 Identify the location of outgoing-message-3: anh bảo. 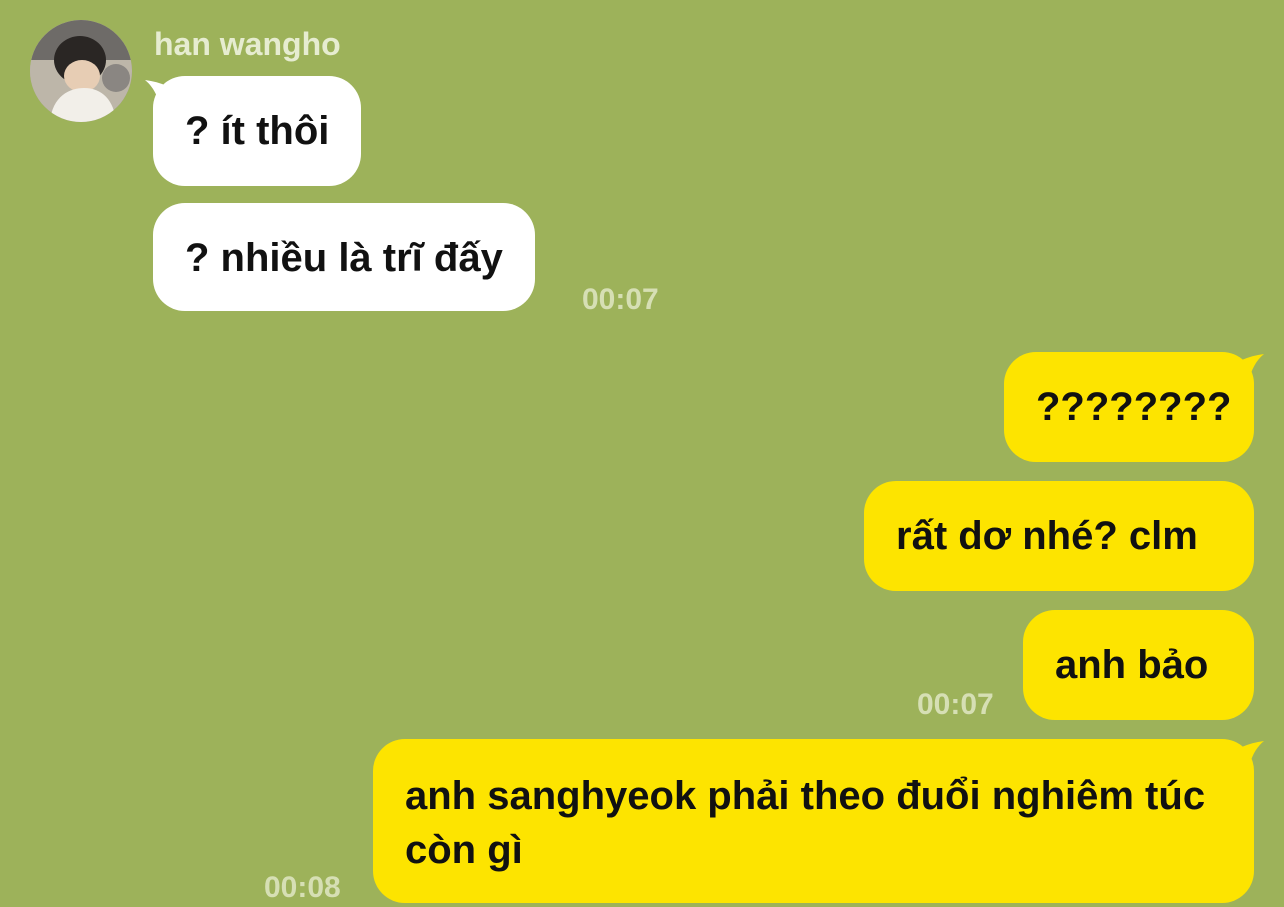
(1138, 665).